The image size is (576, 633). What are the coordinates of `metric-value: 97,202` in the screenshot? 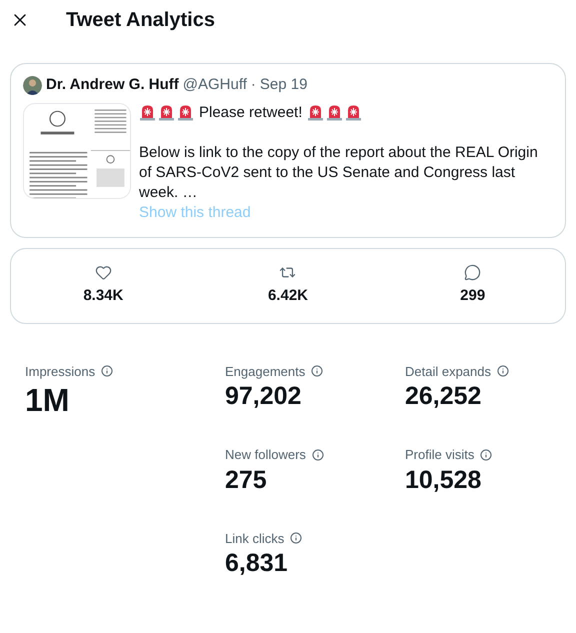 It's located at (263, 396).